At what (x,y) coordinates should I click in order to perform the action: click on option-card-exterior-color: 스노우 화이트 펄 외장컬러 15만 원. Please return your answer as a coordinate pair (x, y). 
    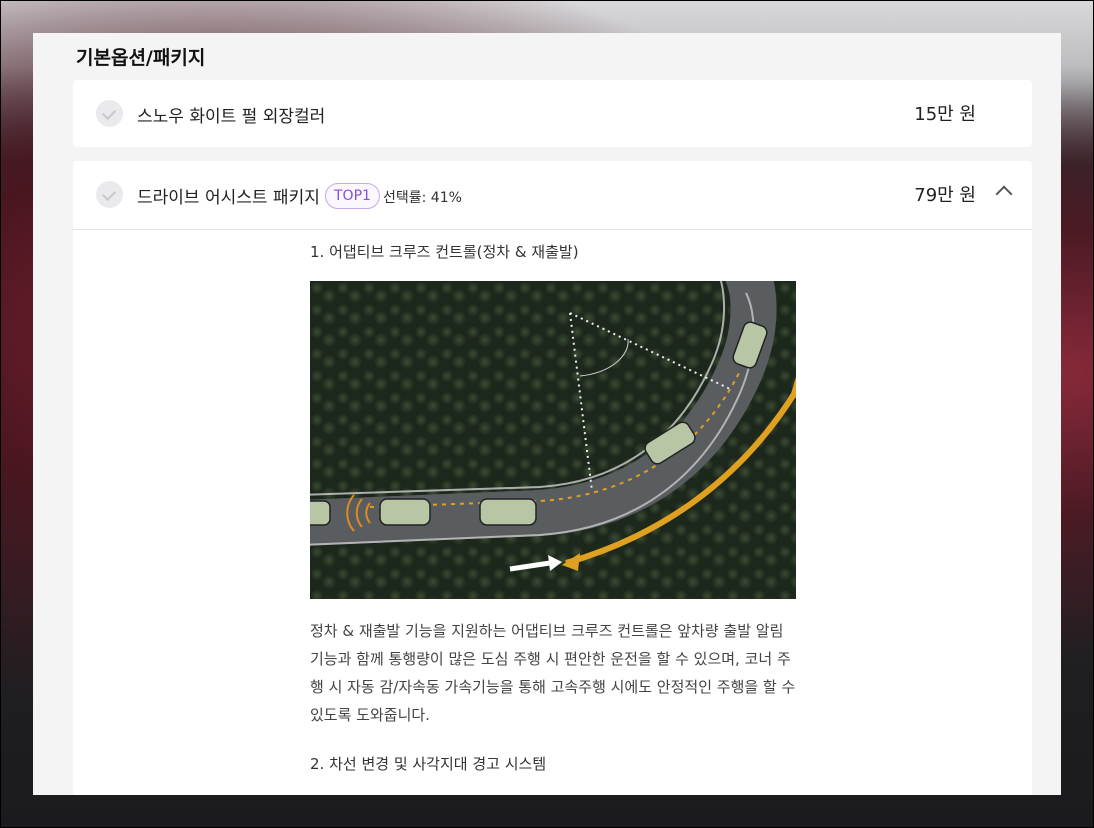
    Looking at the image, I should click on (552, 113).